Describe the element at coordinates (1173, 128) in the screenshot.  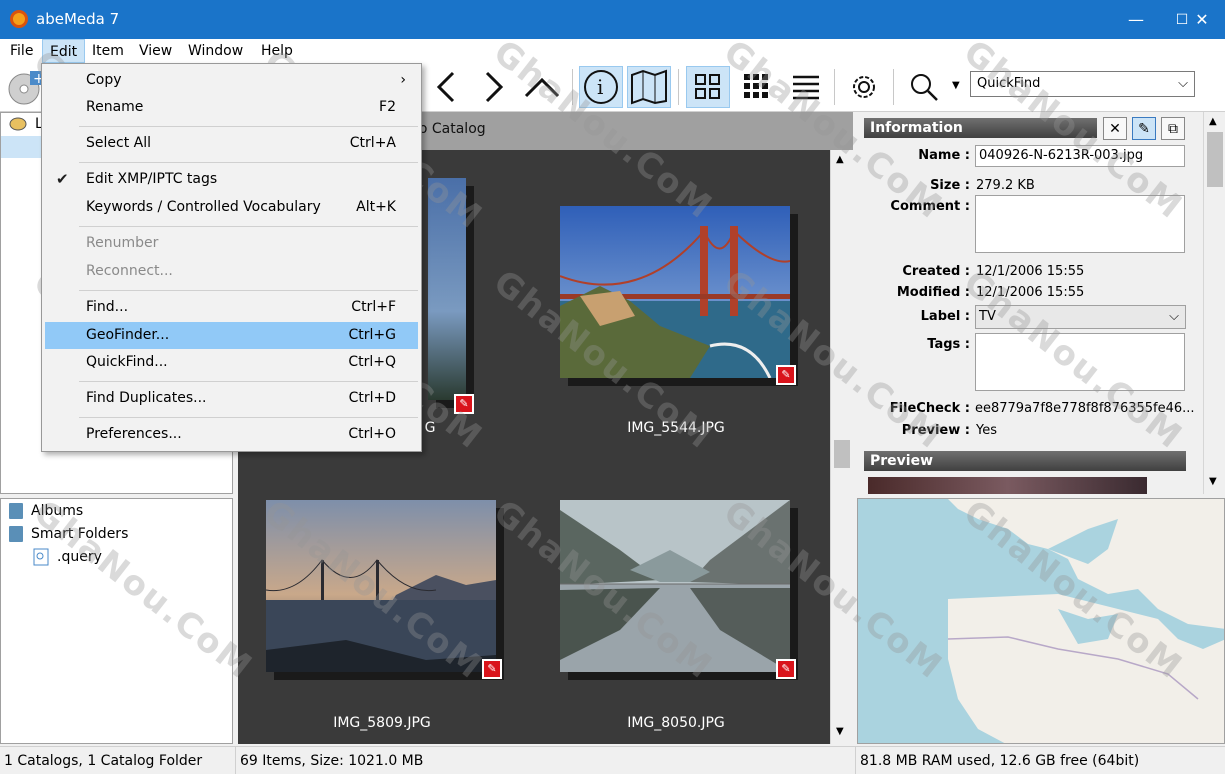
I see `detach-info-icon: ⧉` at that location.